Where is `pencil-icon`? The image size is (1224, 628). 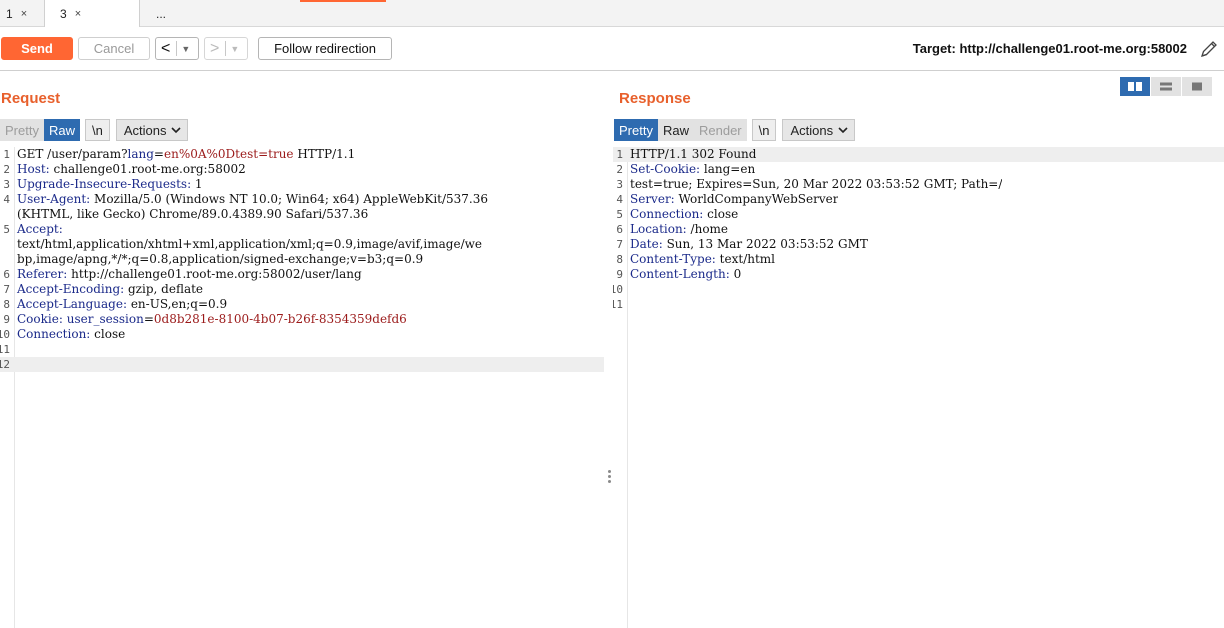 pencil-icon is located at coordinates (1209, 49).